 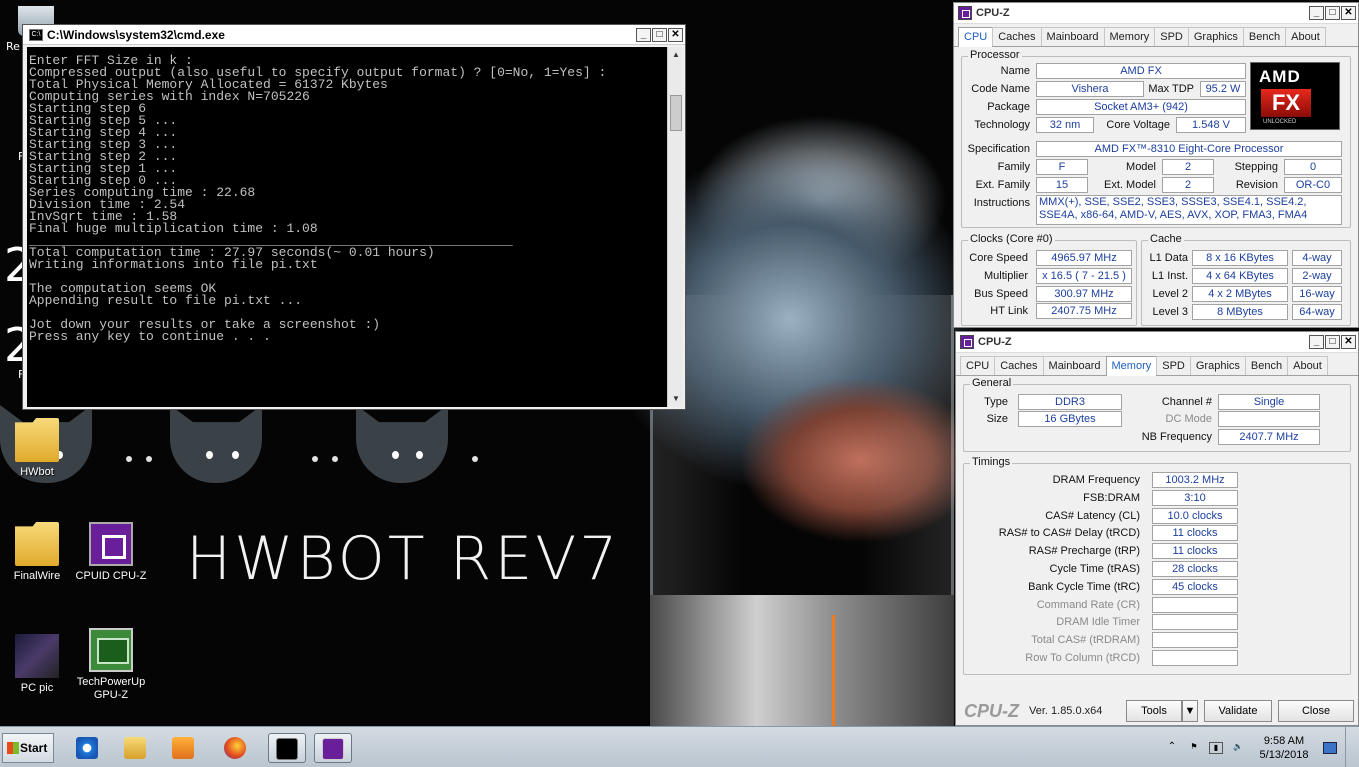 I want to click on family-label: Family, so click(x=1013, y=167).